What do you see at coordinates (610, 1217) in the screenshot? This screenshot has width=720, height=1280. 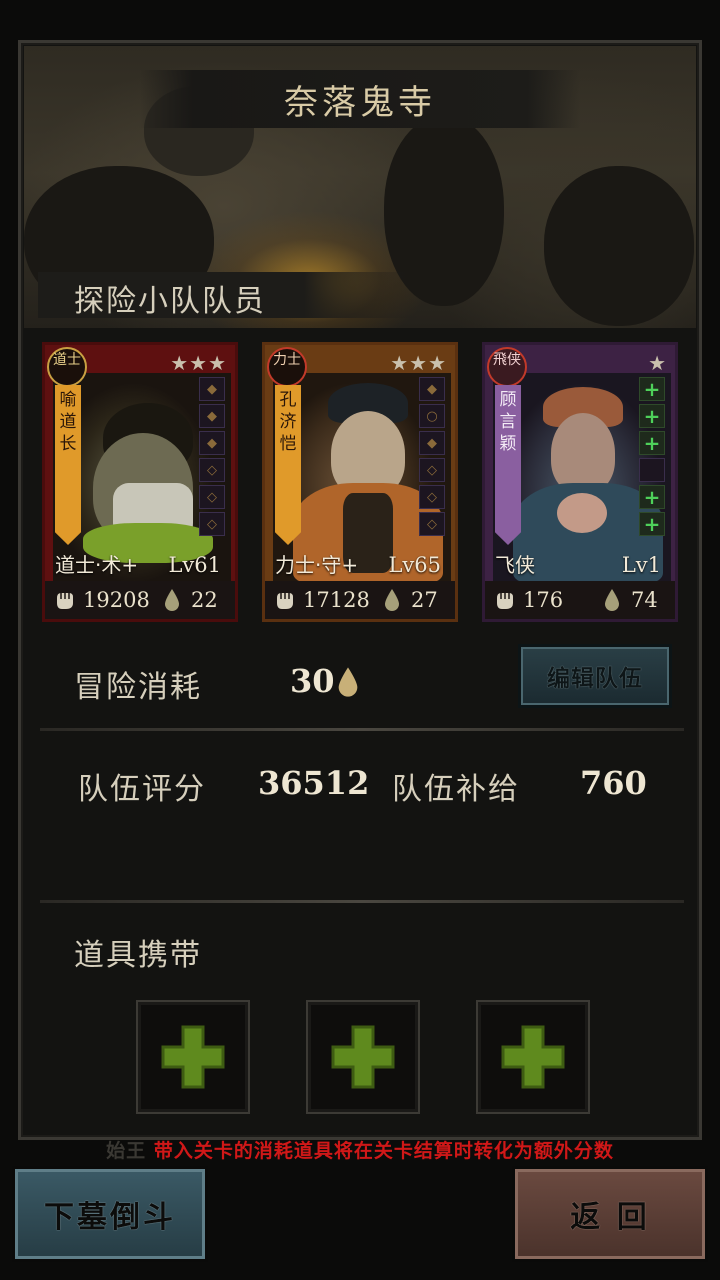 I see `back-label: 返 回` at bounding box center [610, 1217].